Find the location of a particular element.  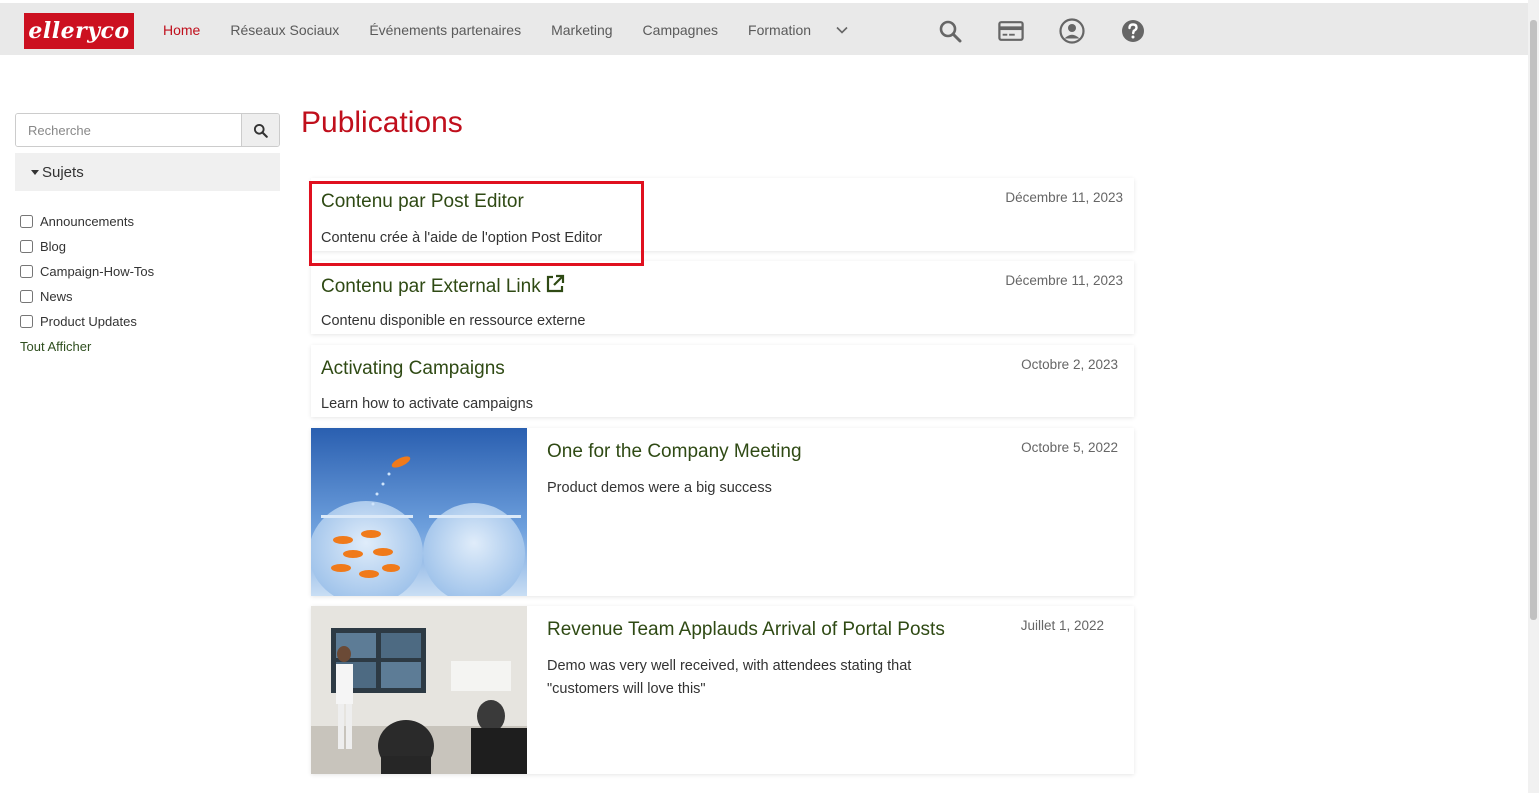

topic-label: Announcements is located at coordinates (87, 221).